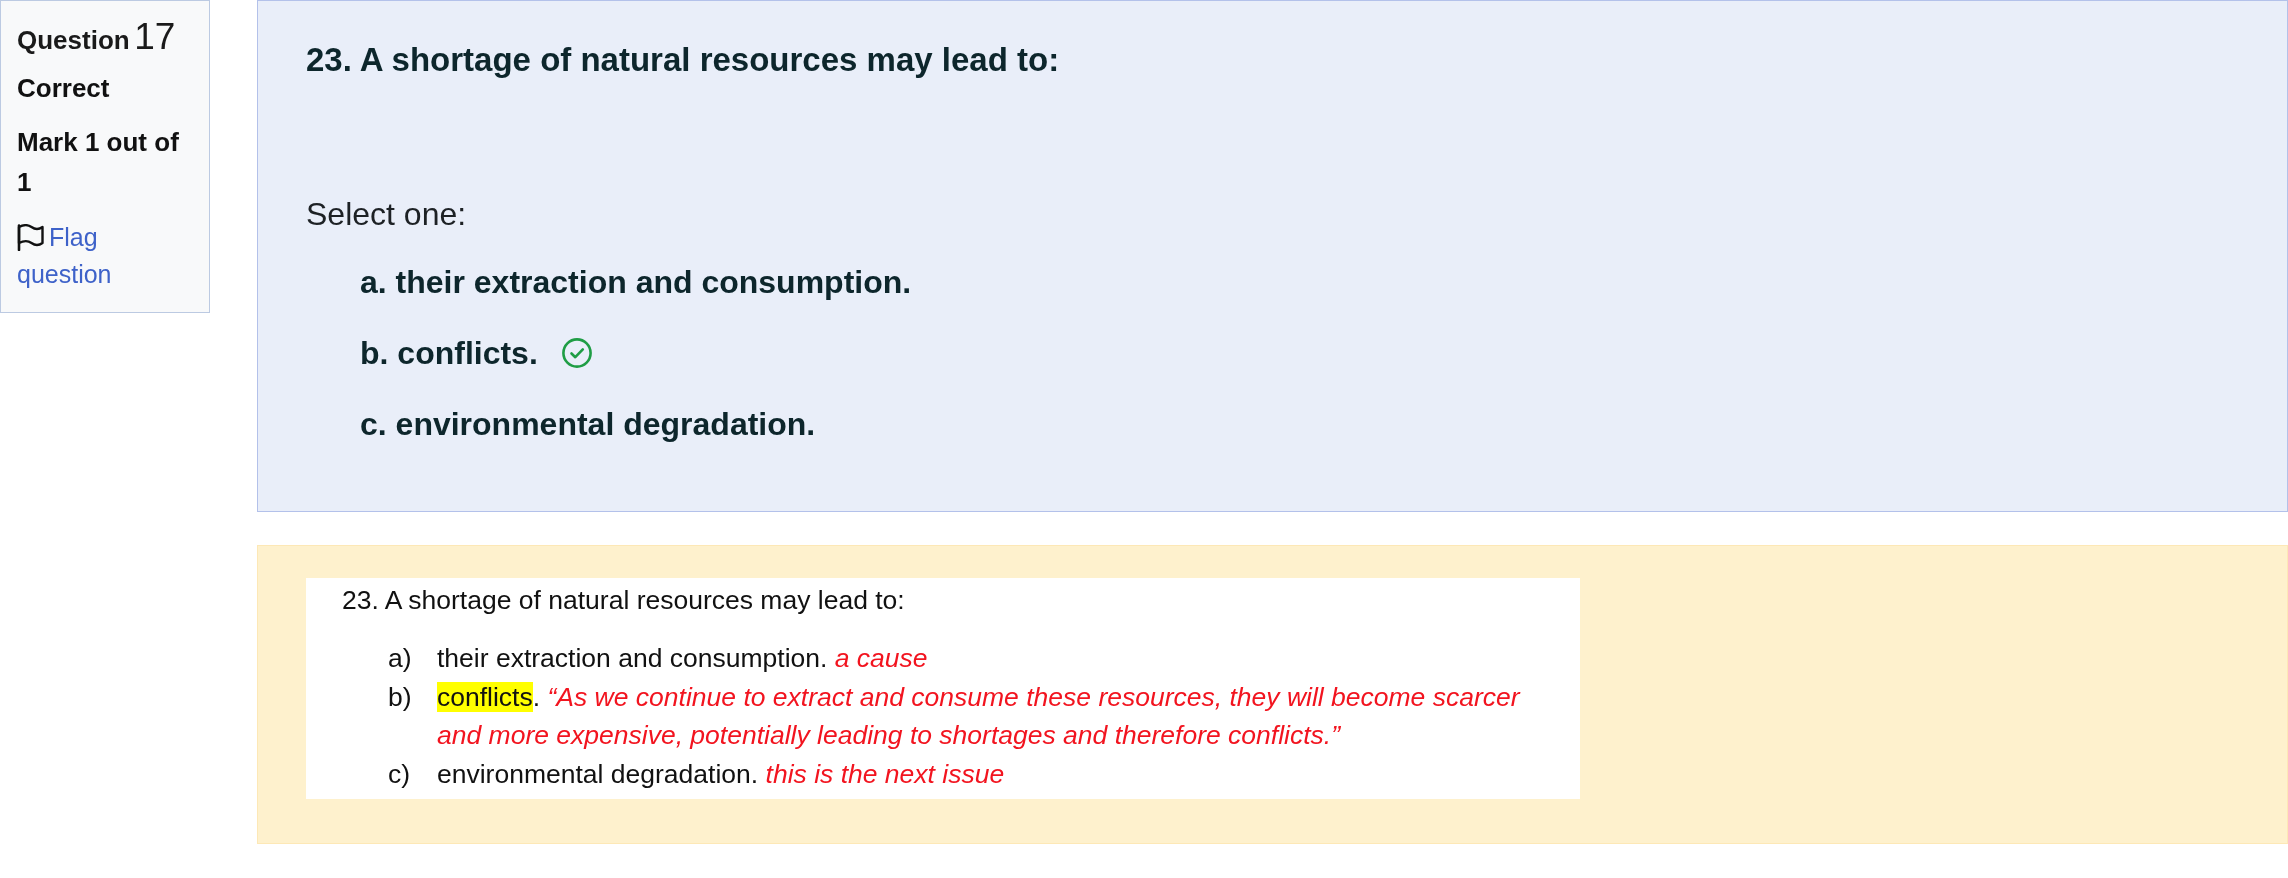  What do you see at coordinates (683, 60) in the screenshot?
I see `question-title: 23. A shortage of natural resources may lead to:` at bounding box center [683, 60].